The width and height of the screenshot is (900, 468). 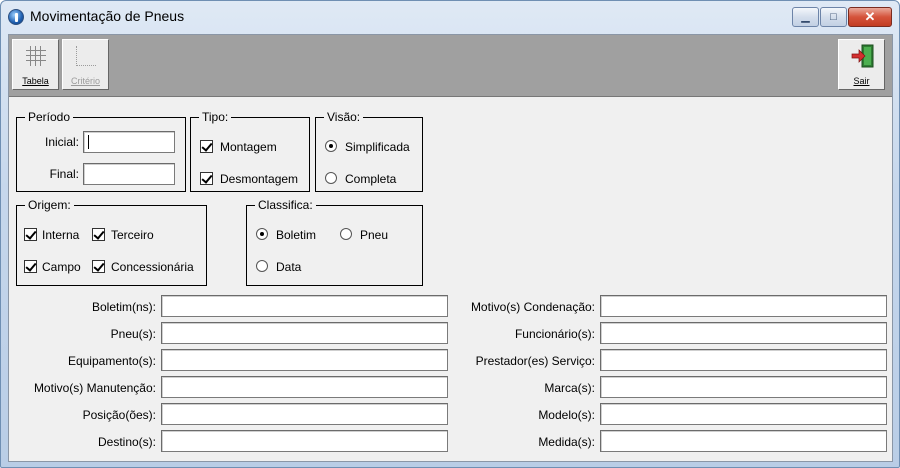 I want to click on sair-button: Sair, so click(x=861, y=64).